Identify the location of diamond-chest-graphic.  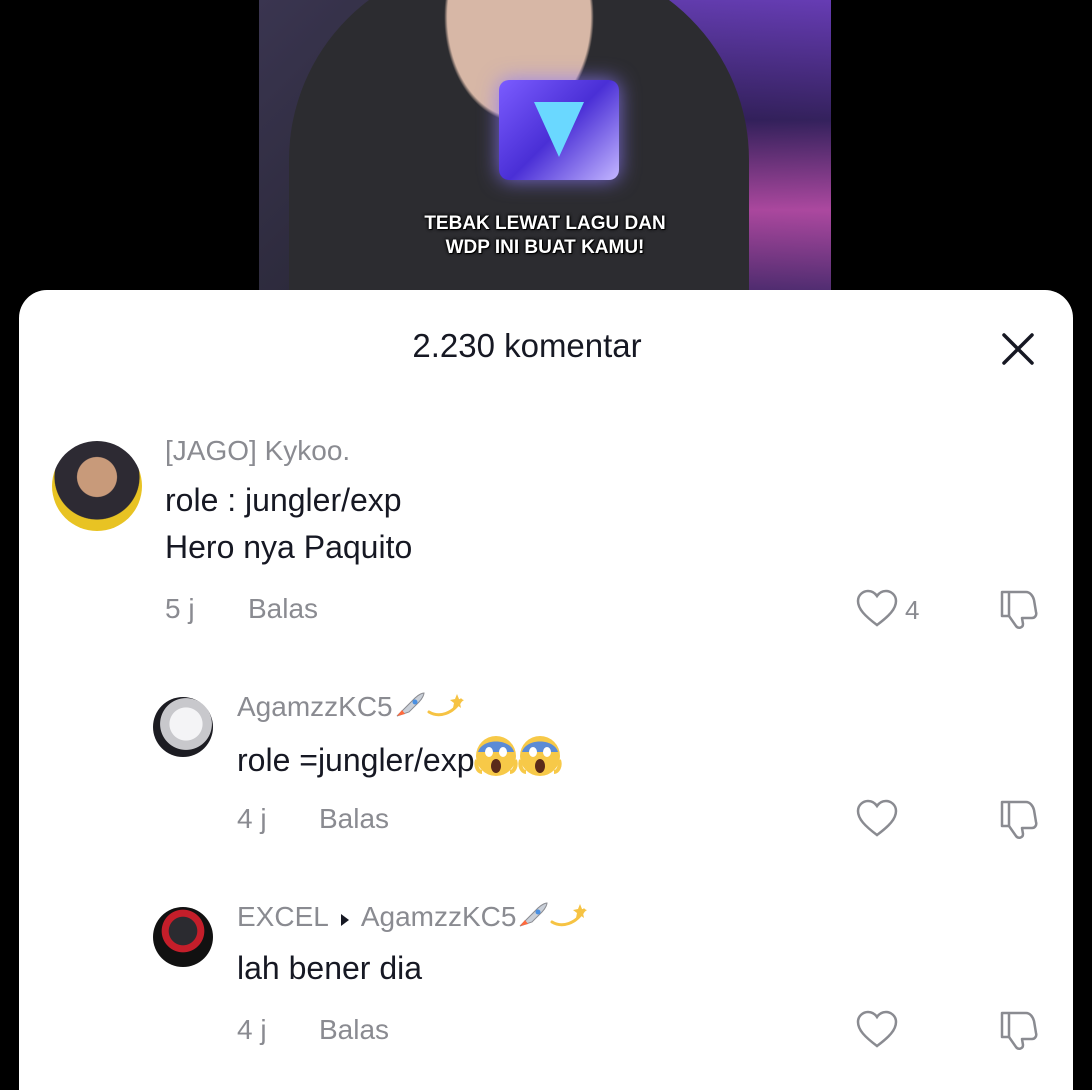
(559, 130).